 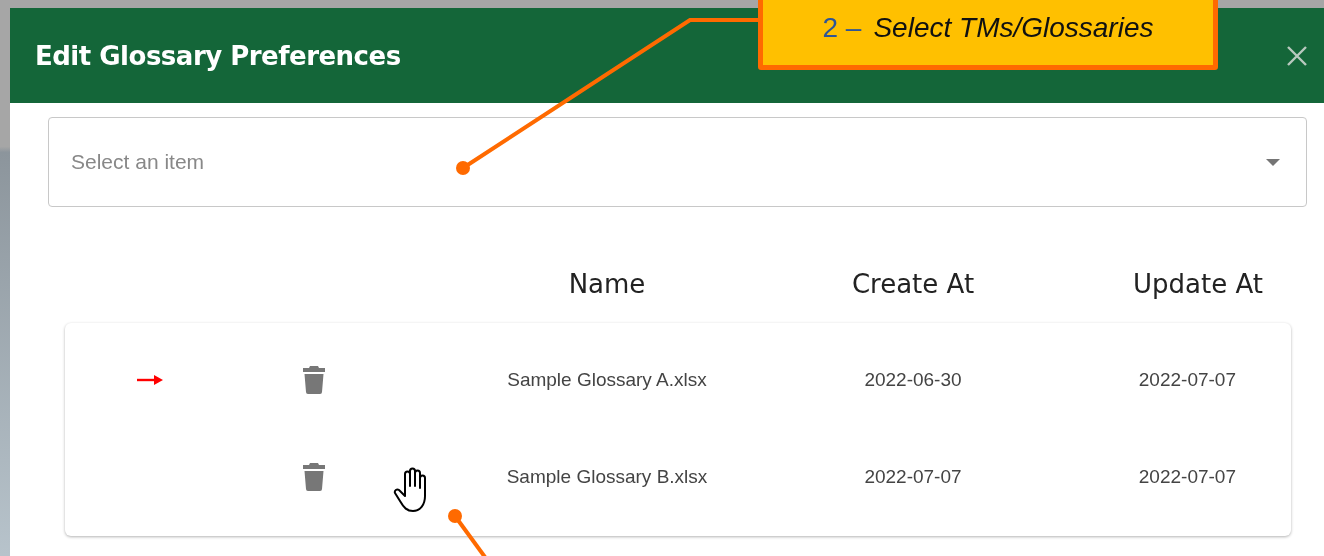 What do you see at coordinates (913, 284) in the screenshot?
I see `column-header: Create At` at bounding box center [913, 284].